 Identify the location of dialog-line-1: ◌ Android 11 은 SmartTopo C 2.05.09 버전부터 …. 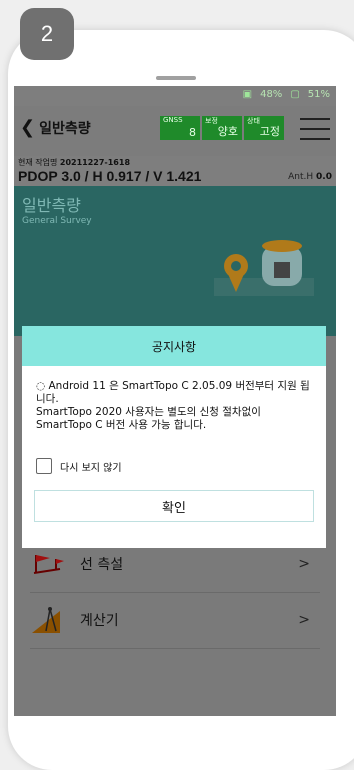
(173, 392).